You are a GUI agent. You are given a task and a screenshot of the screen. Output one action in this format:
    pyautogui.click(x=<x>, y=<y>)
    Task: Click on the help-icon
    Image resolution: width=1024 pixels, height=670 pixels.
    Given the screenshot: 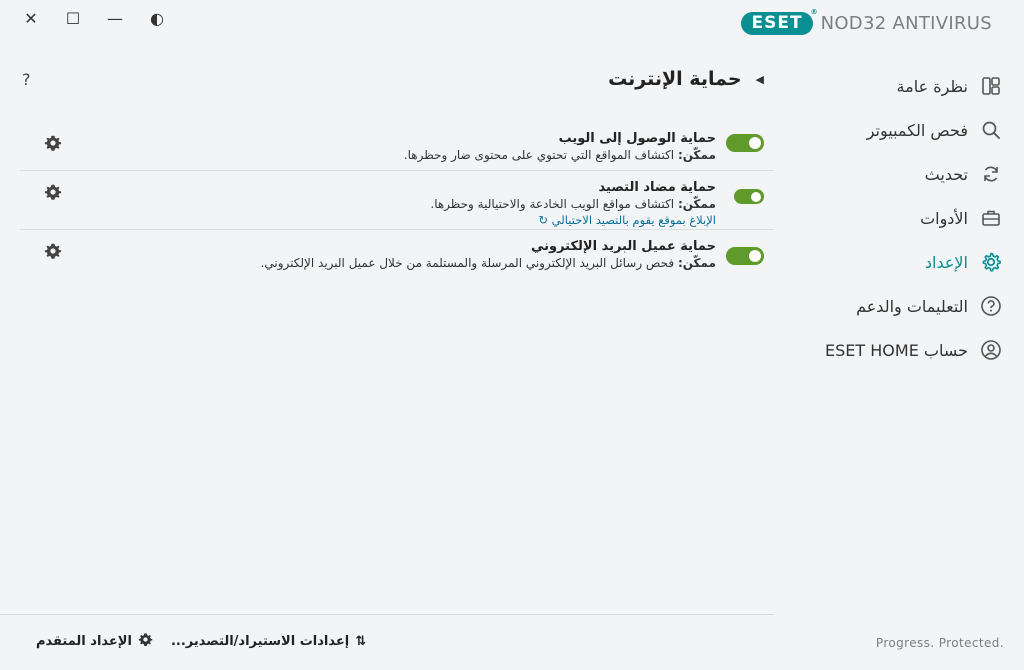 What is the action you would take?
    pyautogui.click(x=991, y=306)
    